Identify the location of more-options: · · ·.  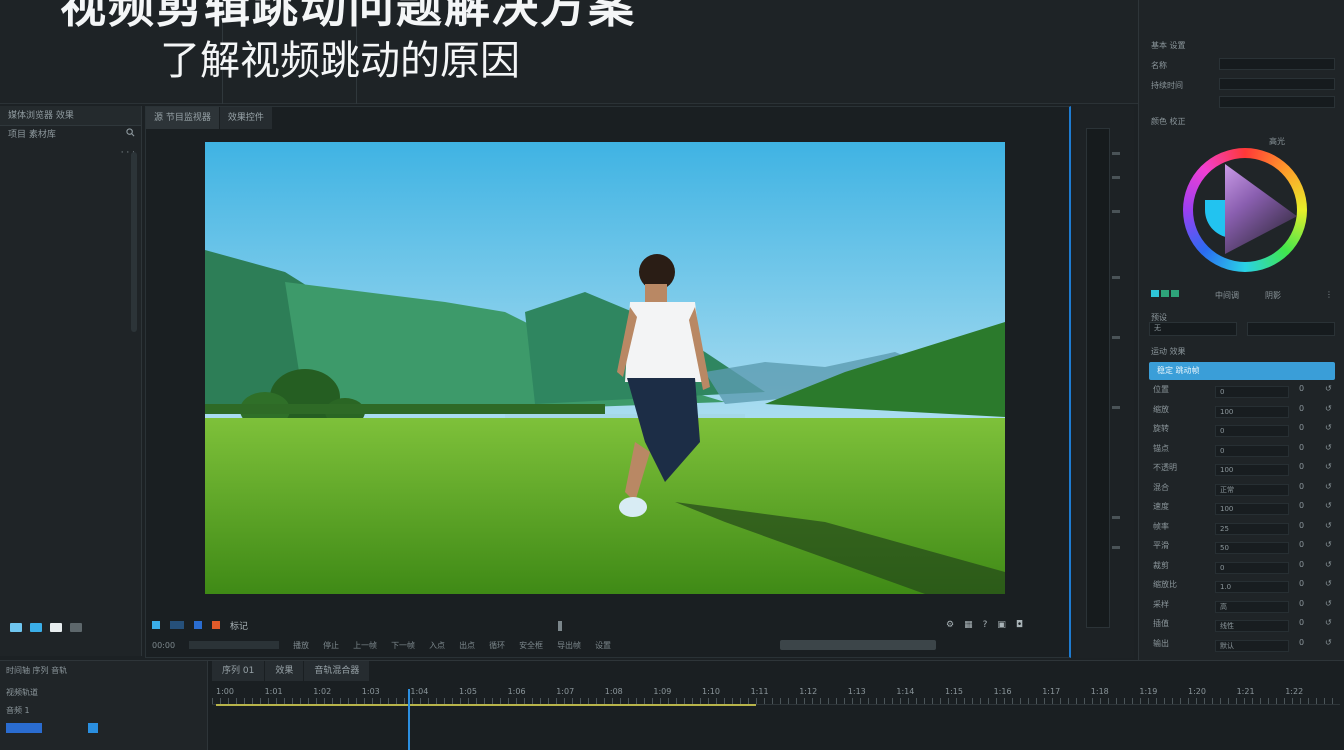
(70, 153).